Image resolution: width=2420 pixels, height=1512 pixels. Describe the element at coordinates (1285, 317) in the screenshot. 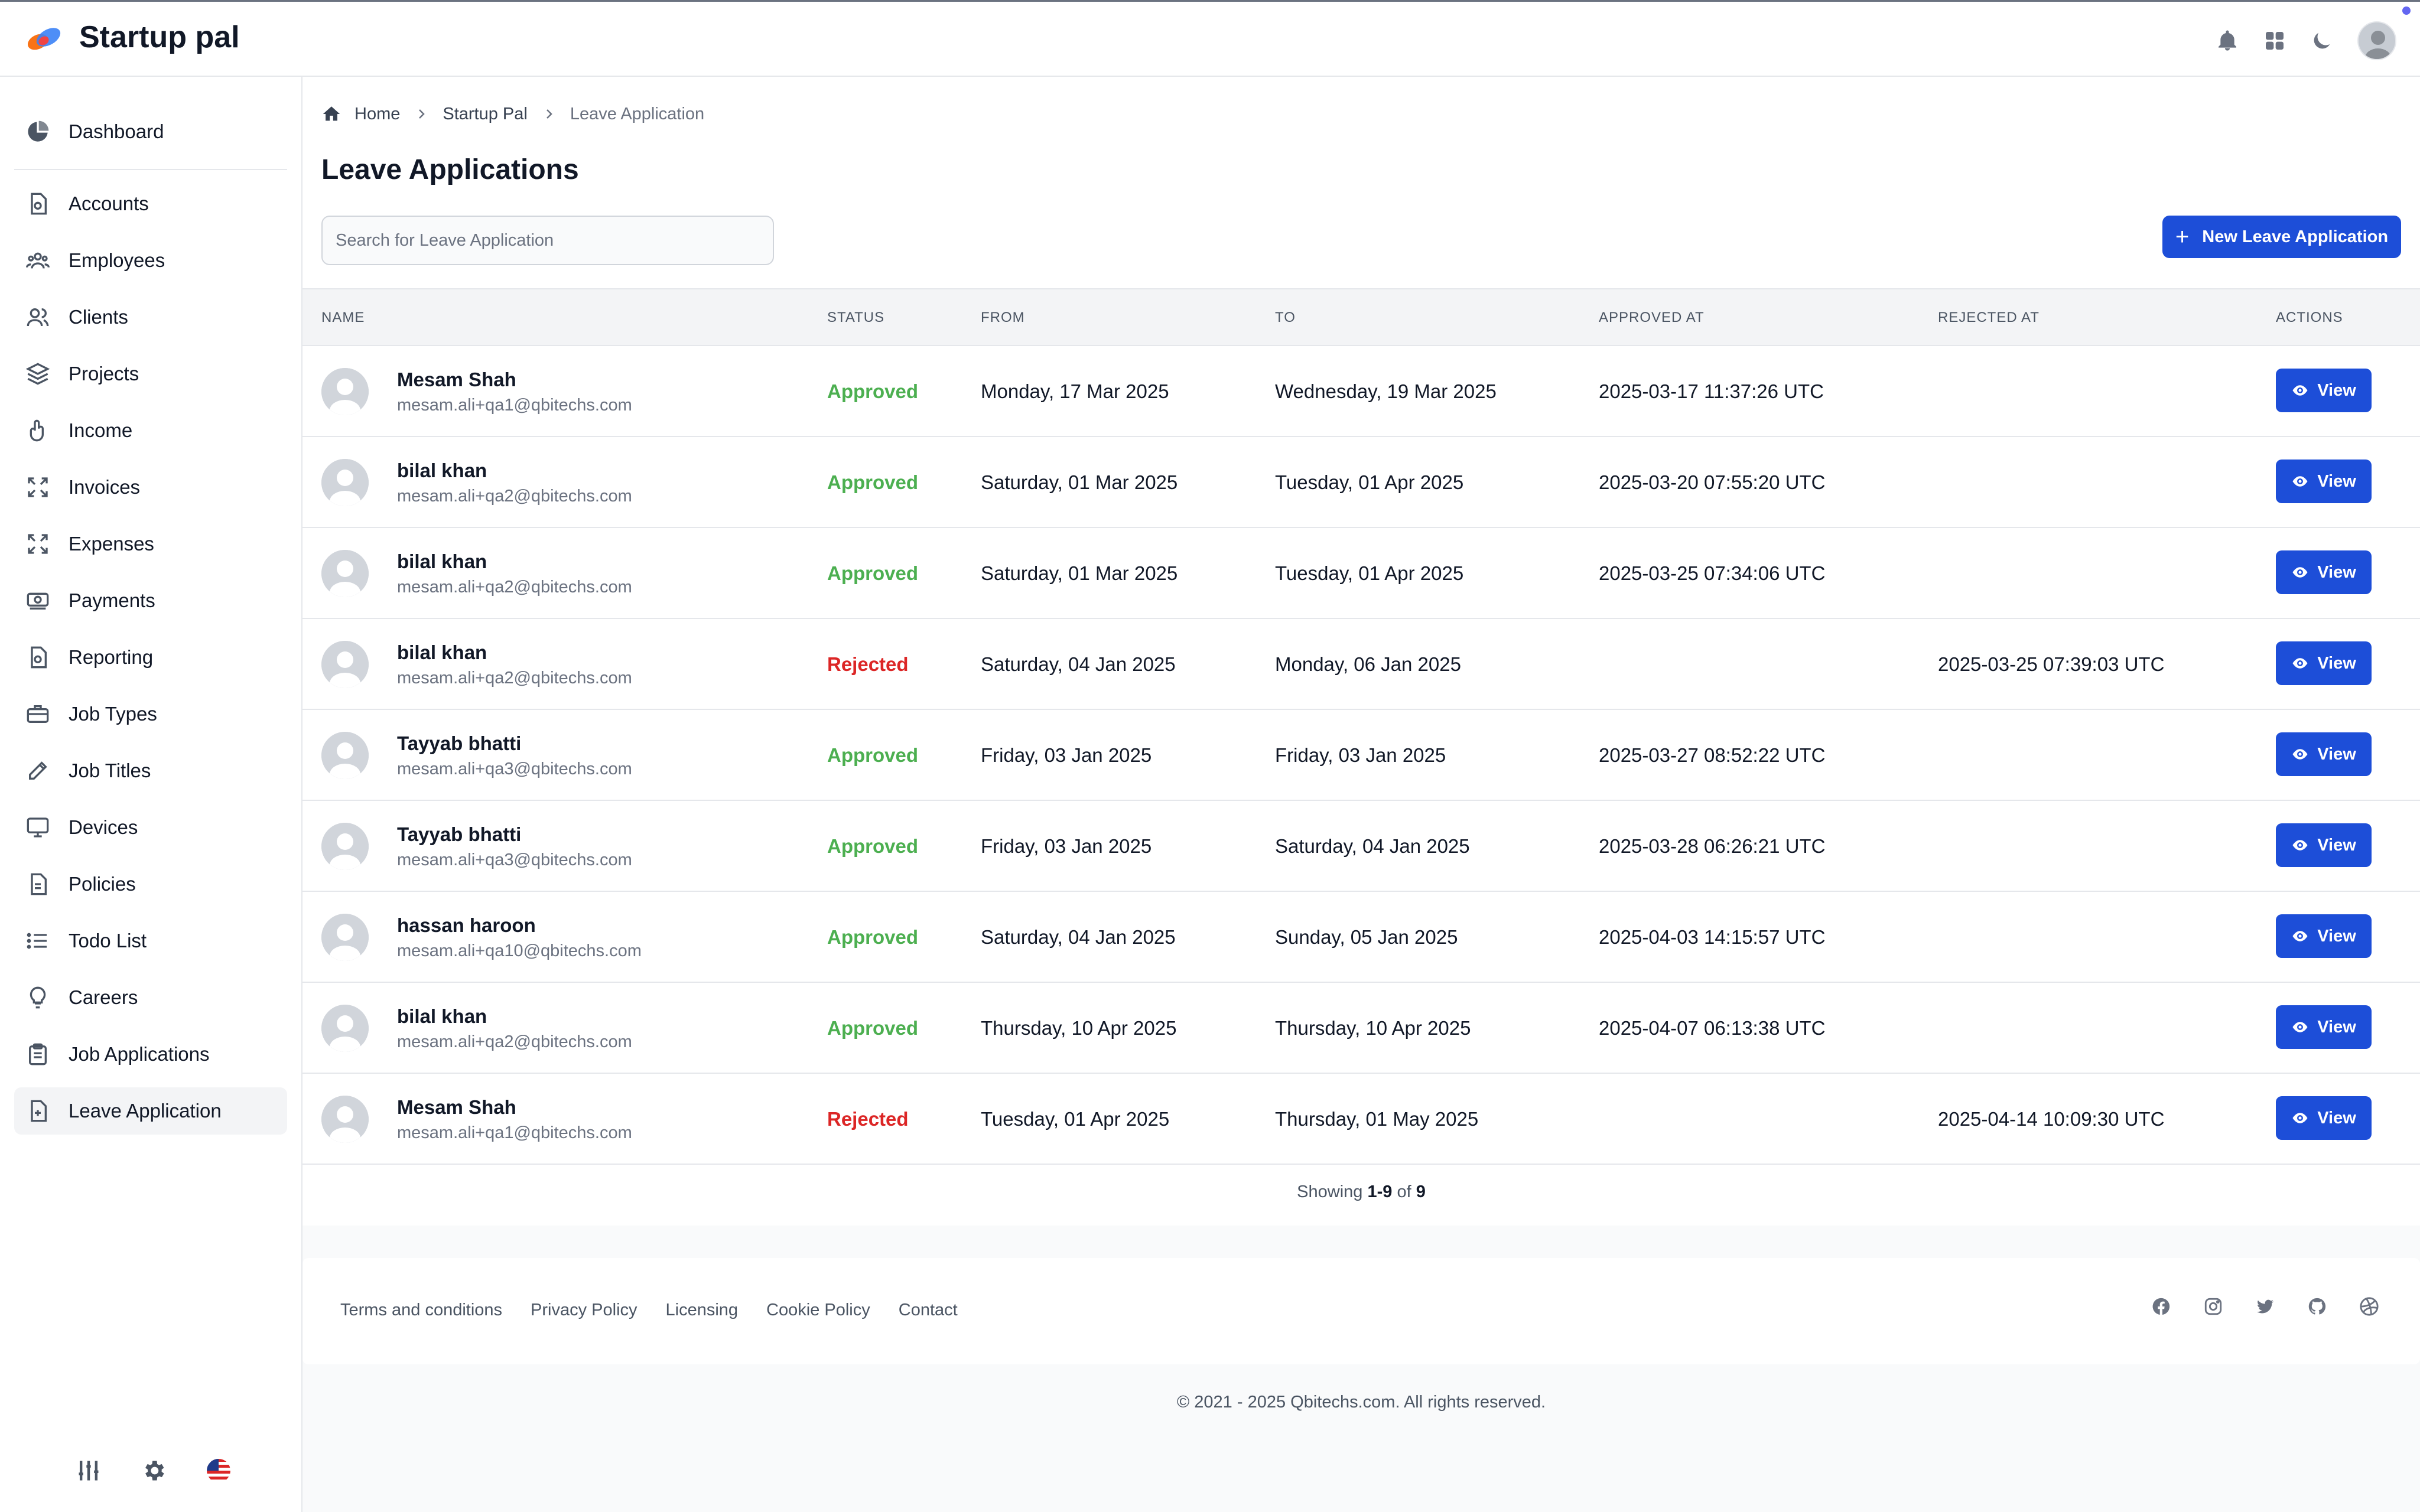

I see `column-header-to: TO` at that location.